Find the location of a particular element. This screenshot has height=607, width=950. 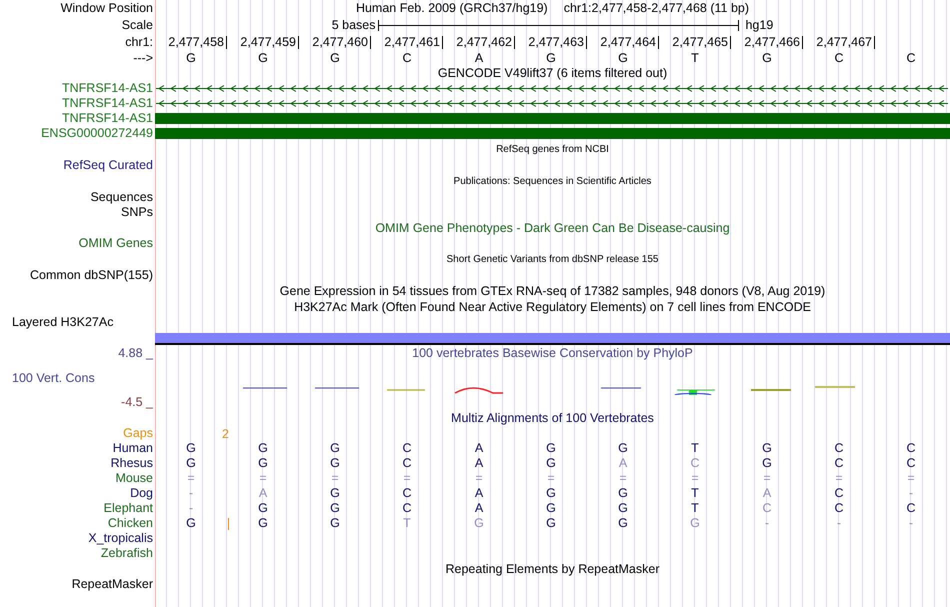

species-label: Dog is located at coordinates (141, 493).